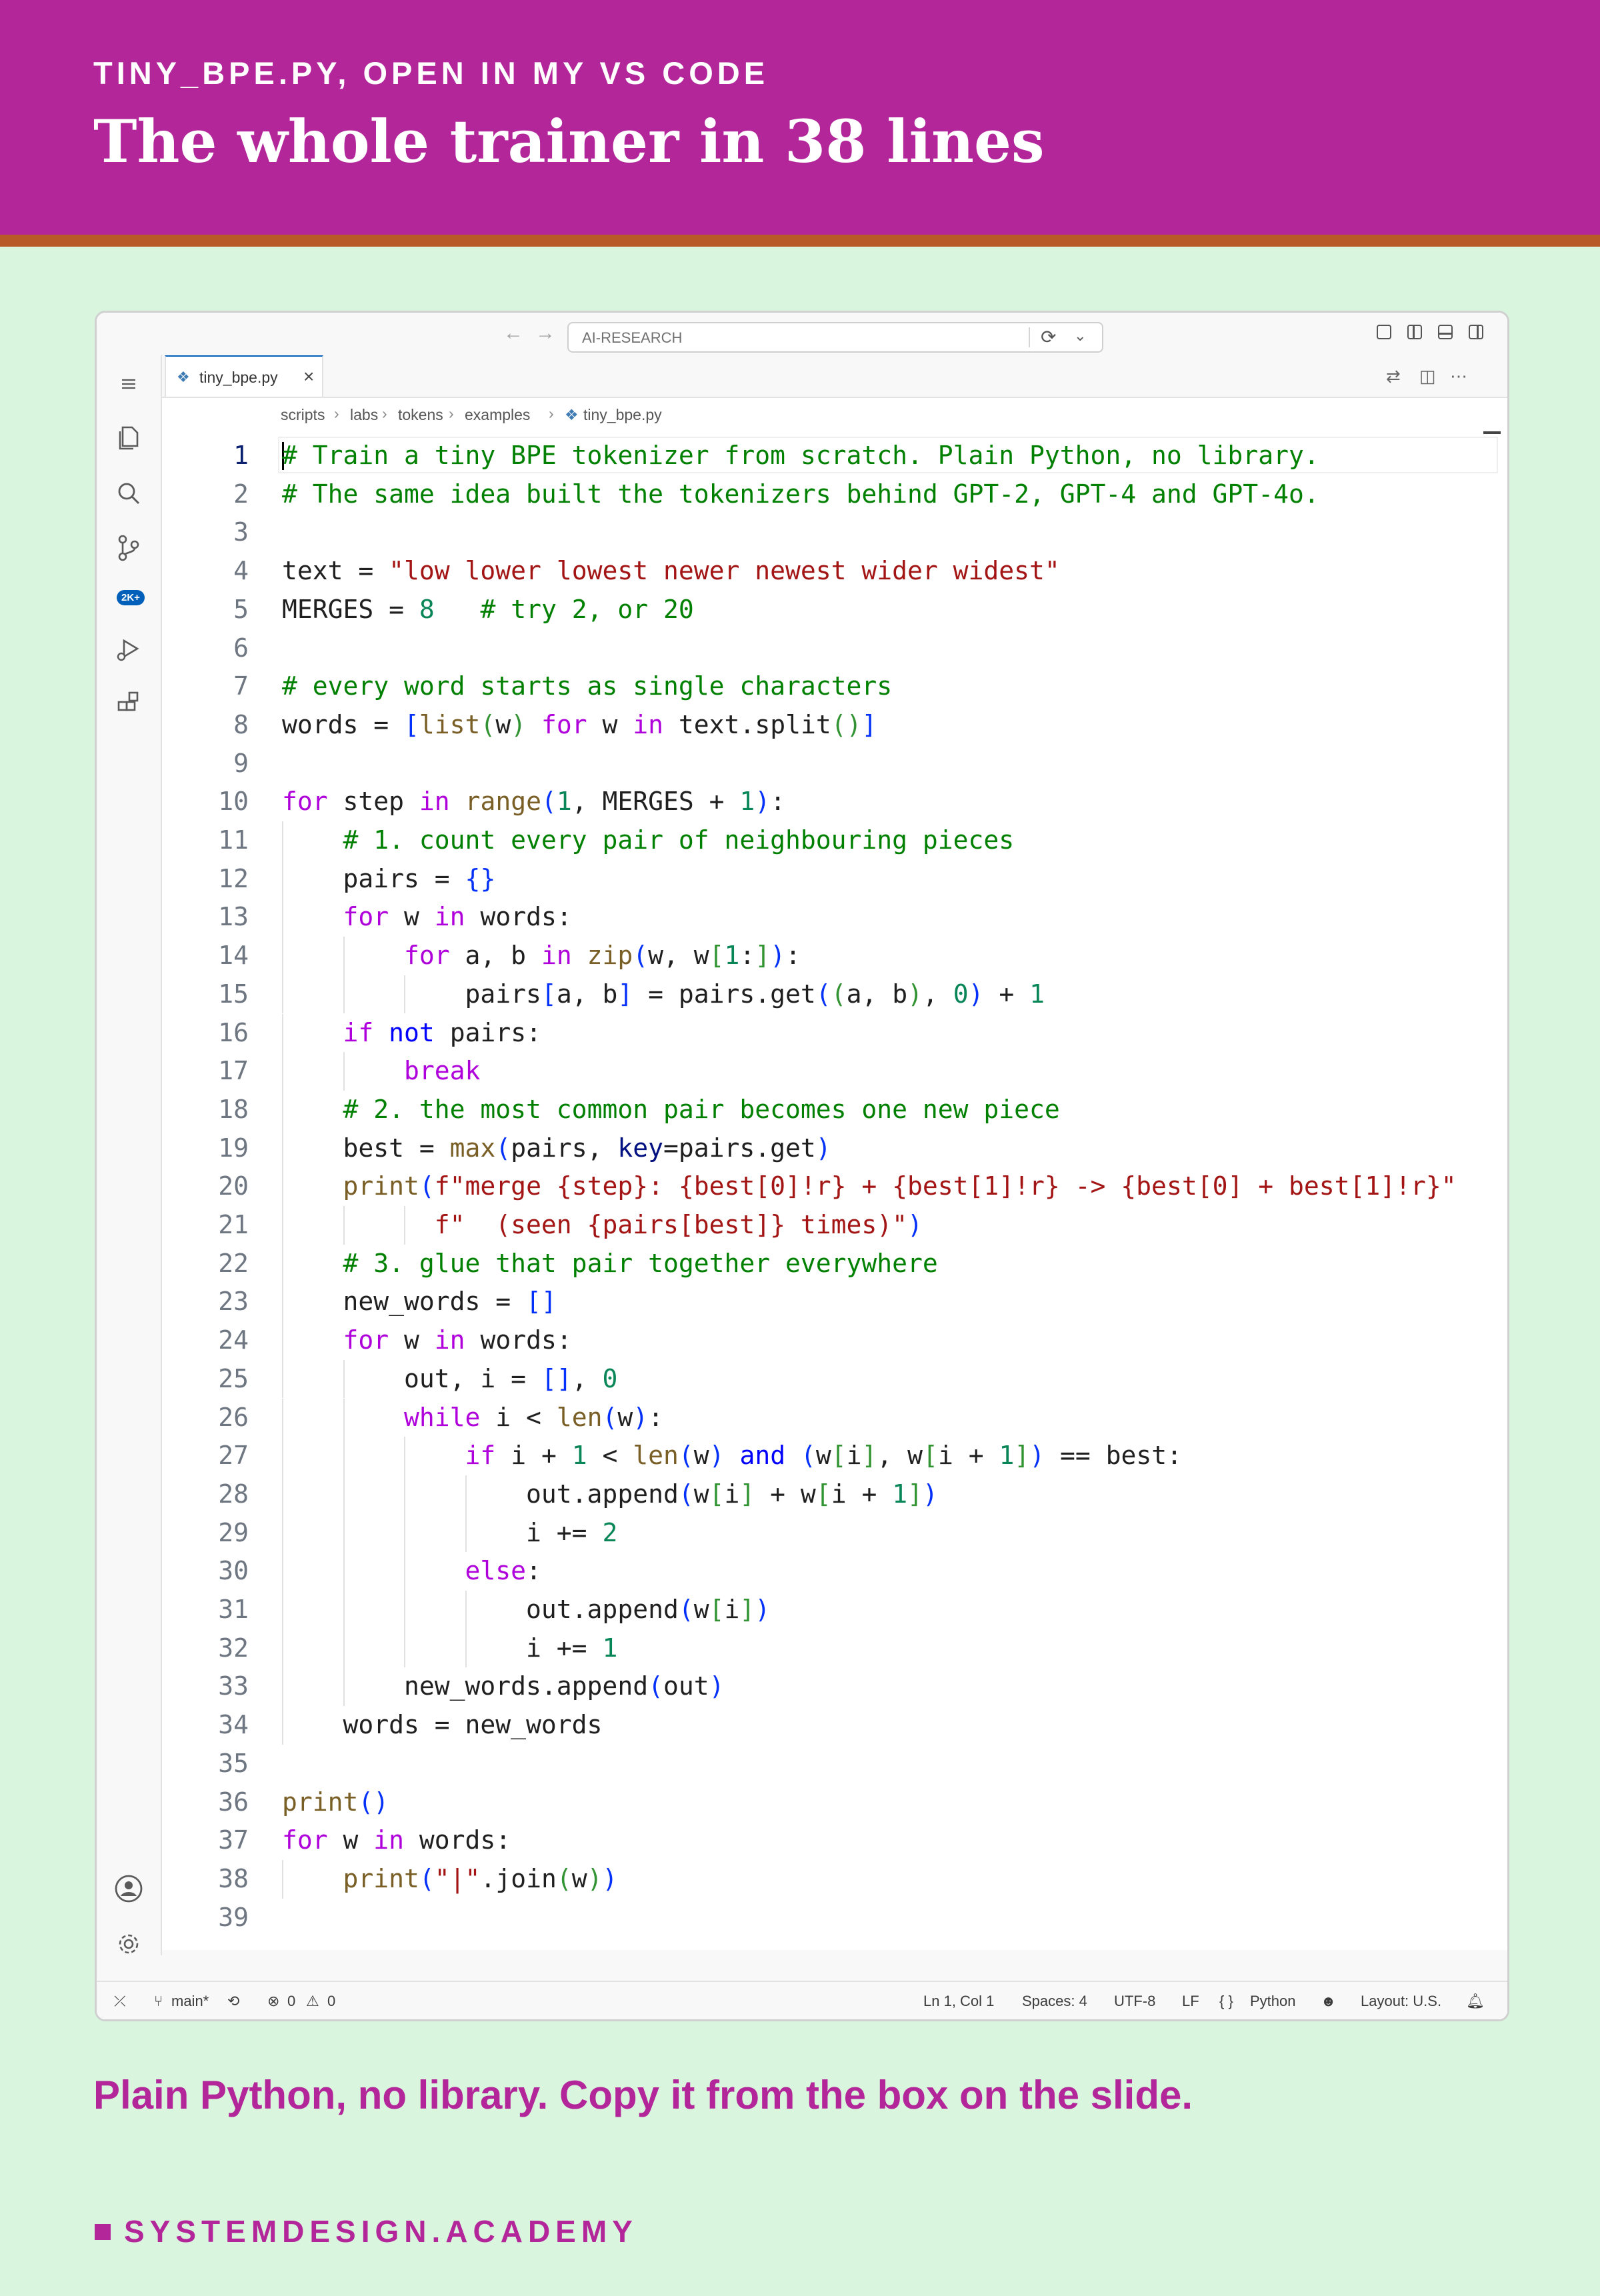 The width and height of the screenshot is (1600, 2296). I want to click on code-line: 3, so click(834, 532).